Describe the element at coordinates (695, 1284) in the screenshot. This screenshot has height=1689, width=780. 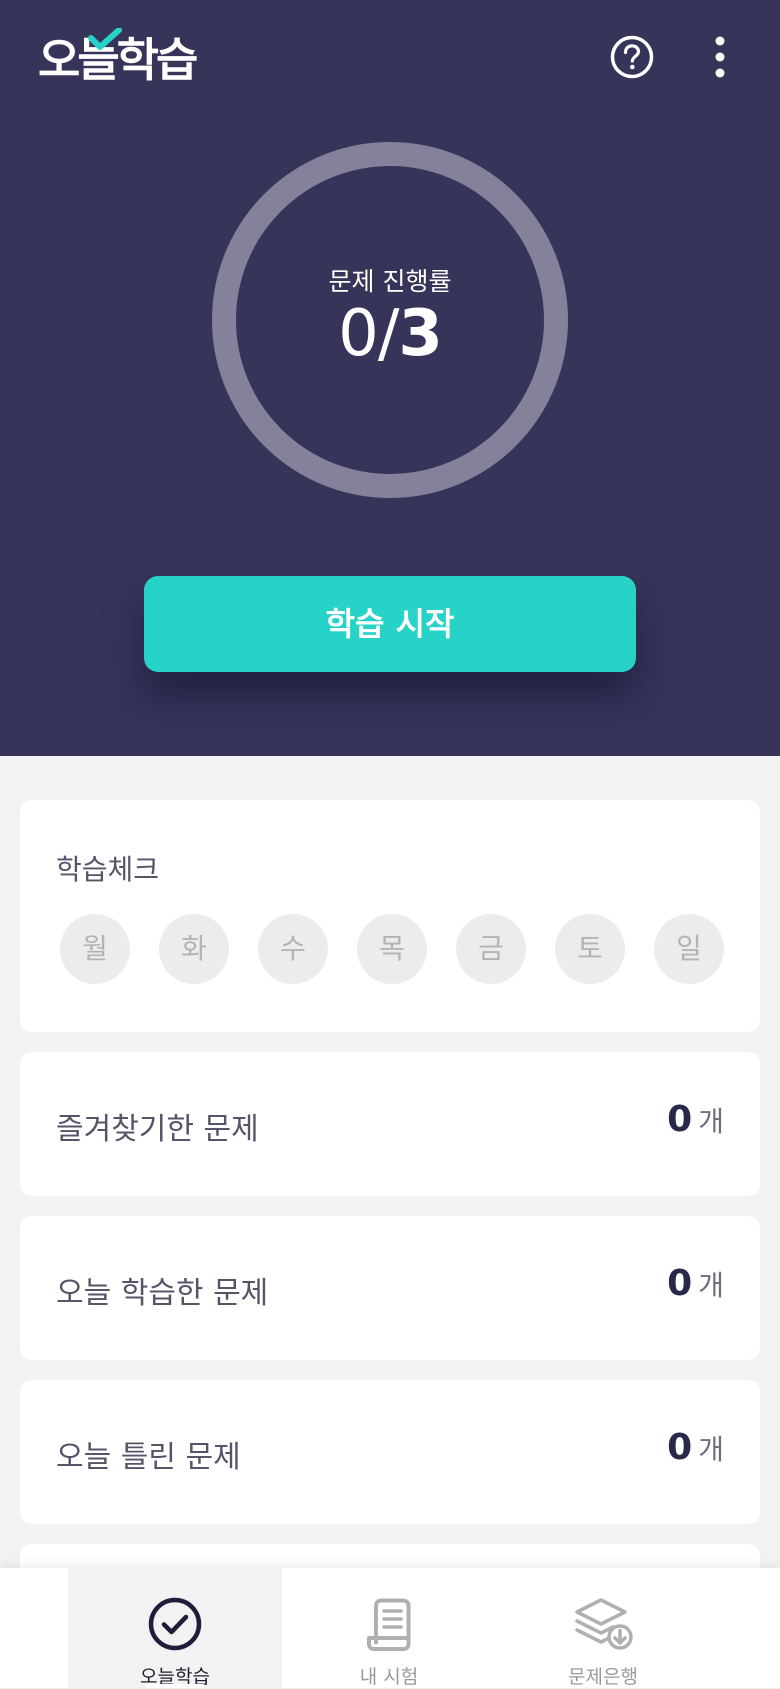
I see `studied-today-count: 0개` at that location.